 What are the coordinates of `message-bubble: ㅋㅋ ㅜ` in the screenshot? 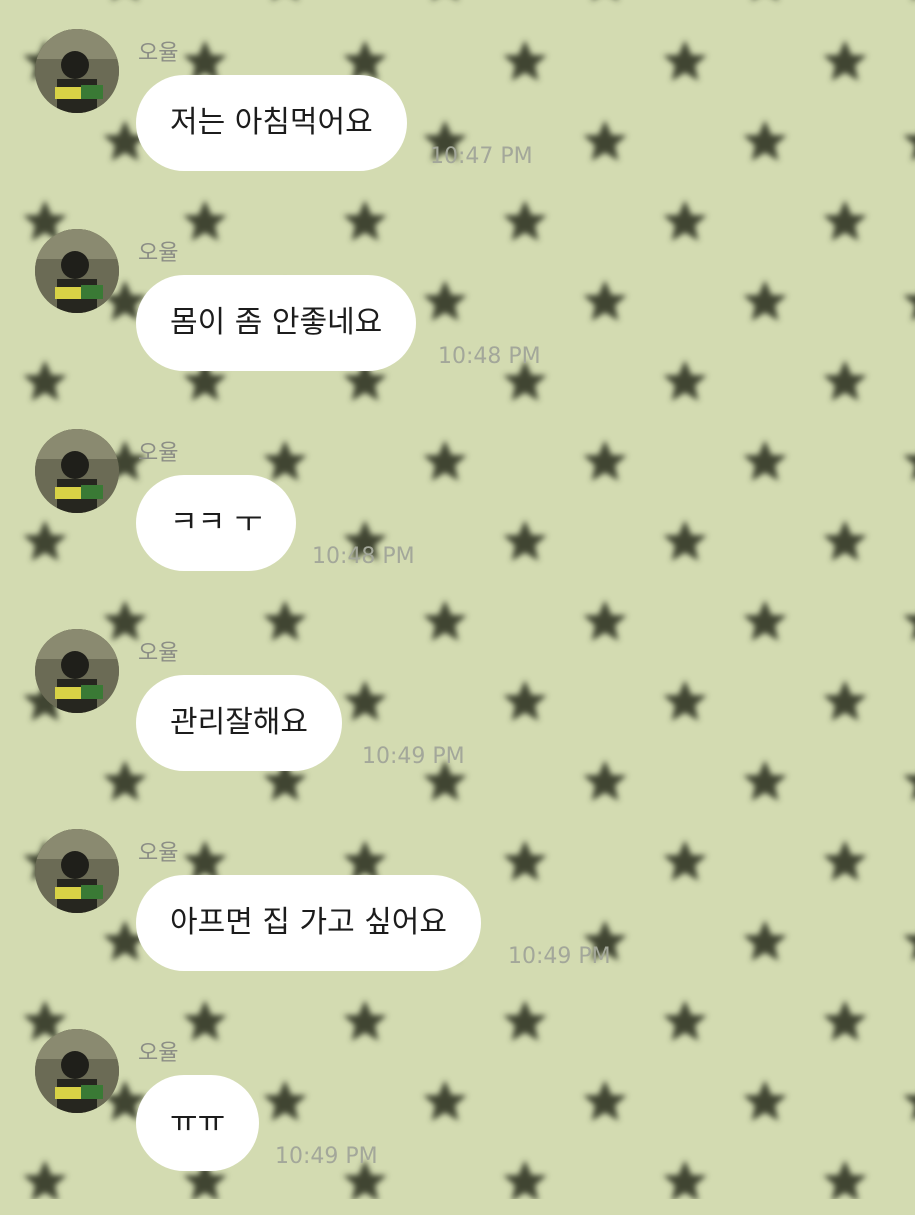 It's located at (216, 523).